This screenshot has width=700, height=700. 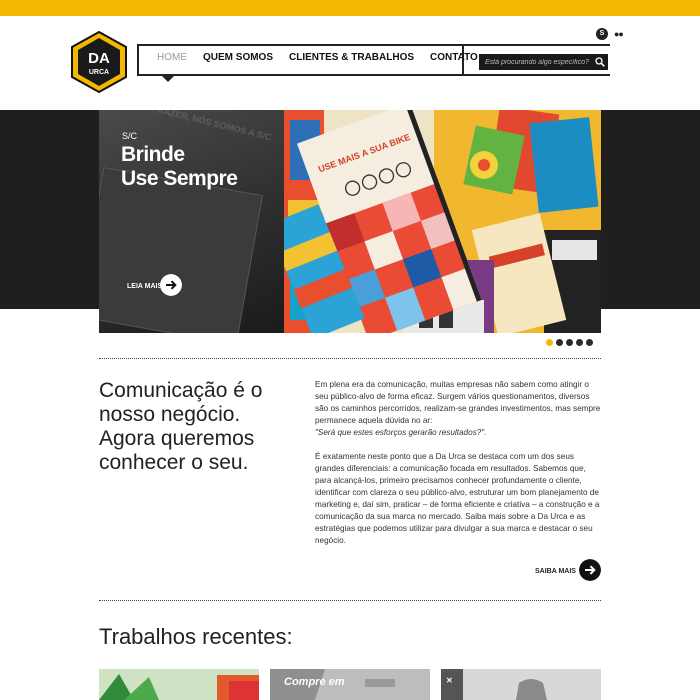 I want to click on recent-work-thumb, so click(x=179, y=684).